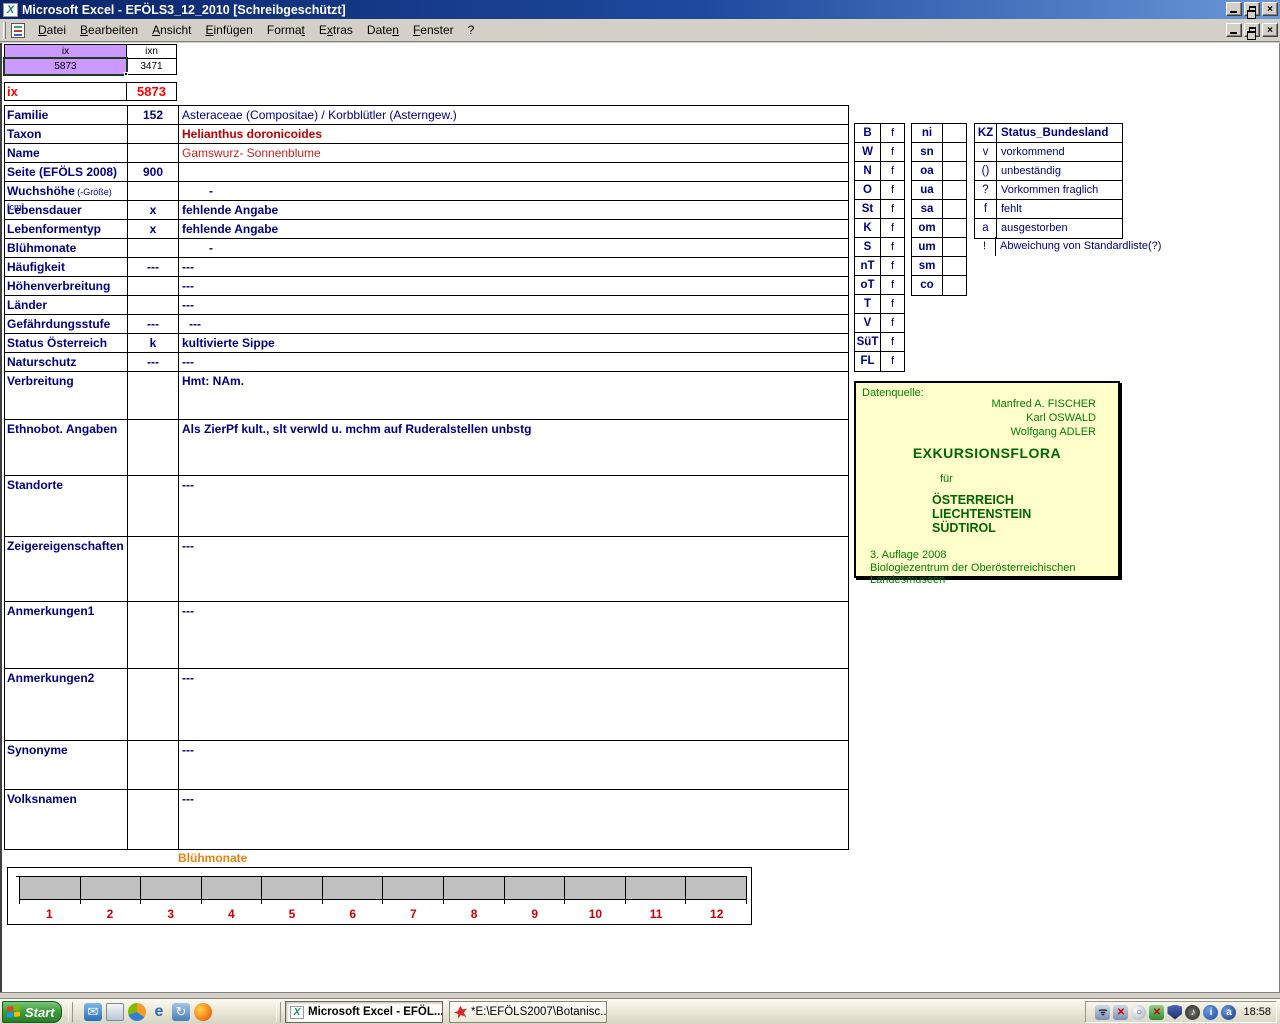  I want to click on tray-magnifier-icon: ○, so click(1139, 1012).